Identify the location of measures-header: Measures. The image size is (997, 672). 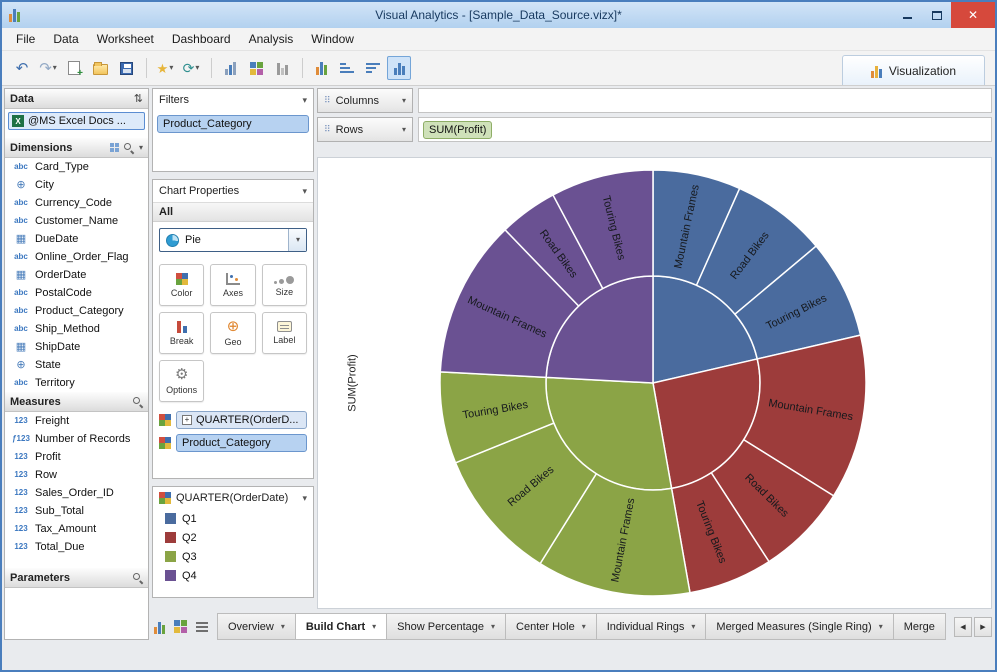
(76, 402).